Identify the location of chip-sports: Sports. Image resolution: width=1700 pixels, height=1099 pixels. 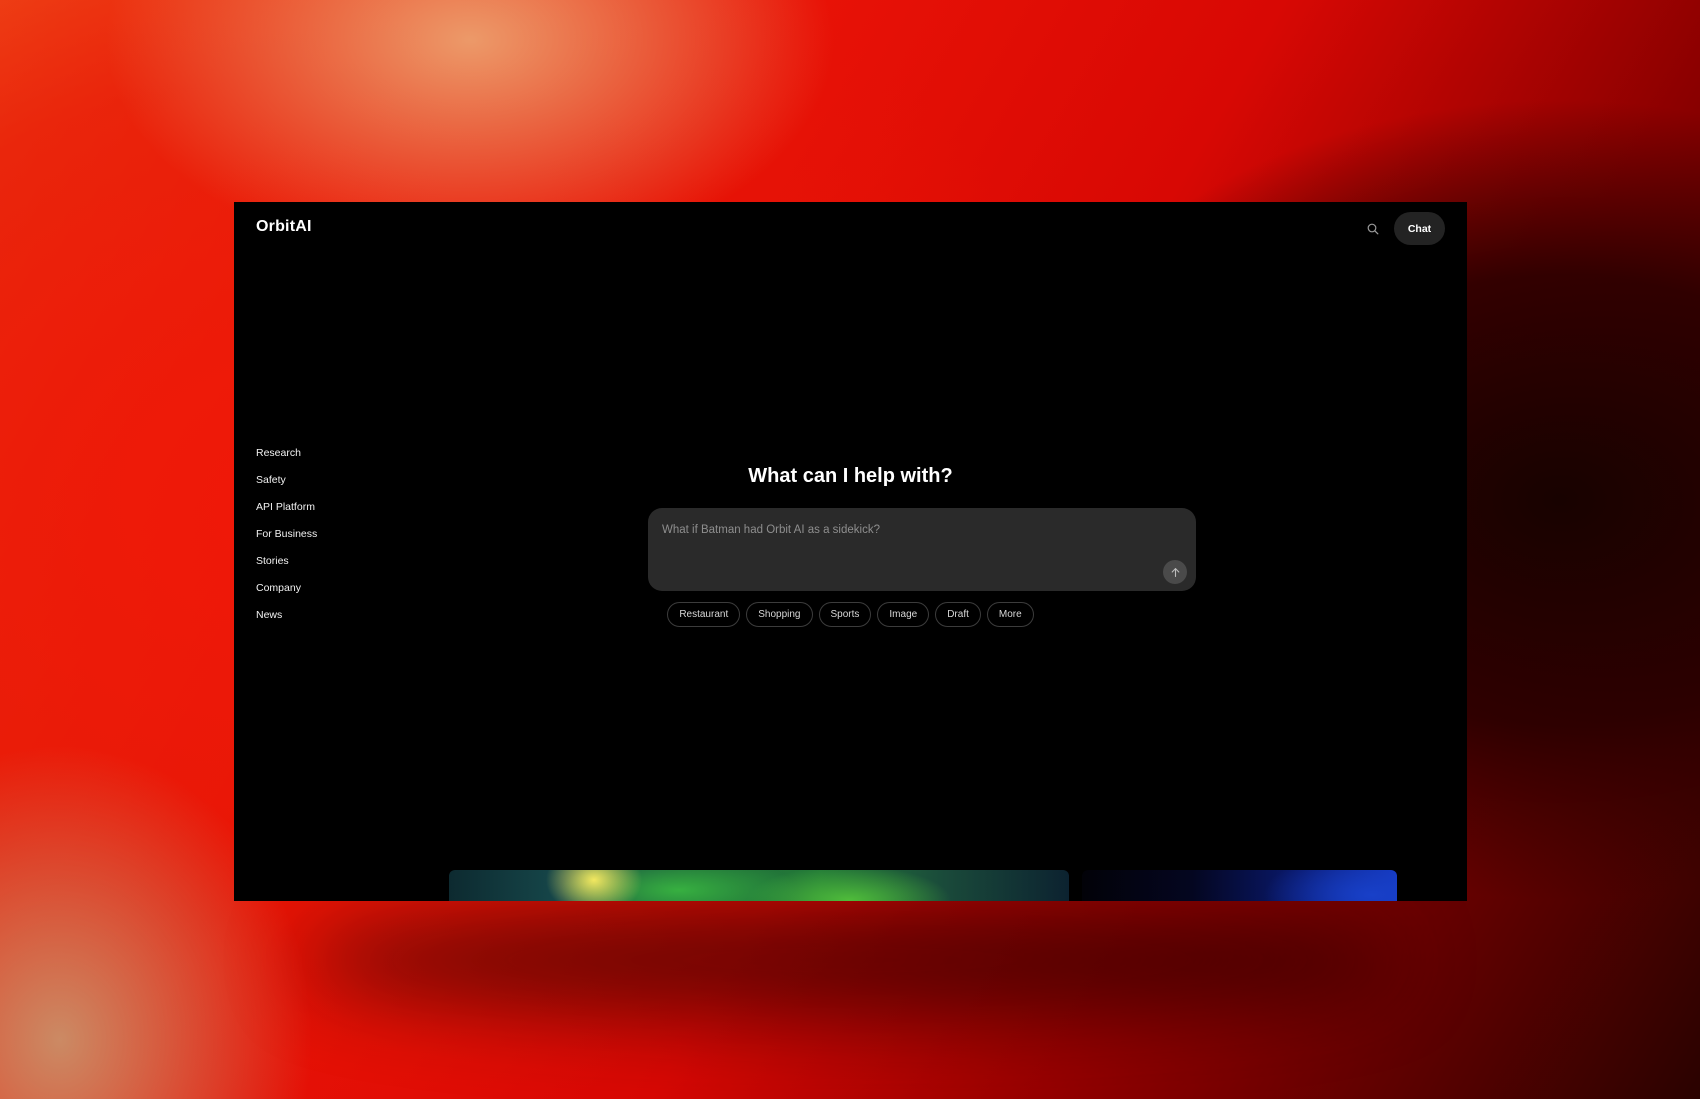
(845, 614).